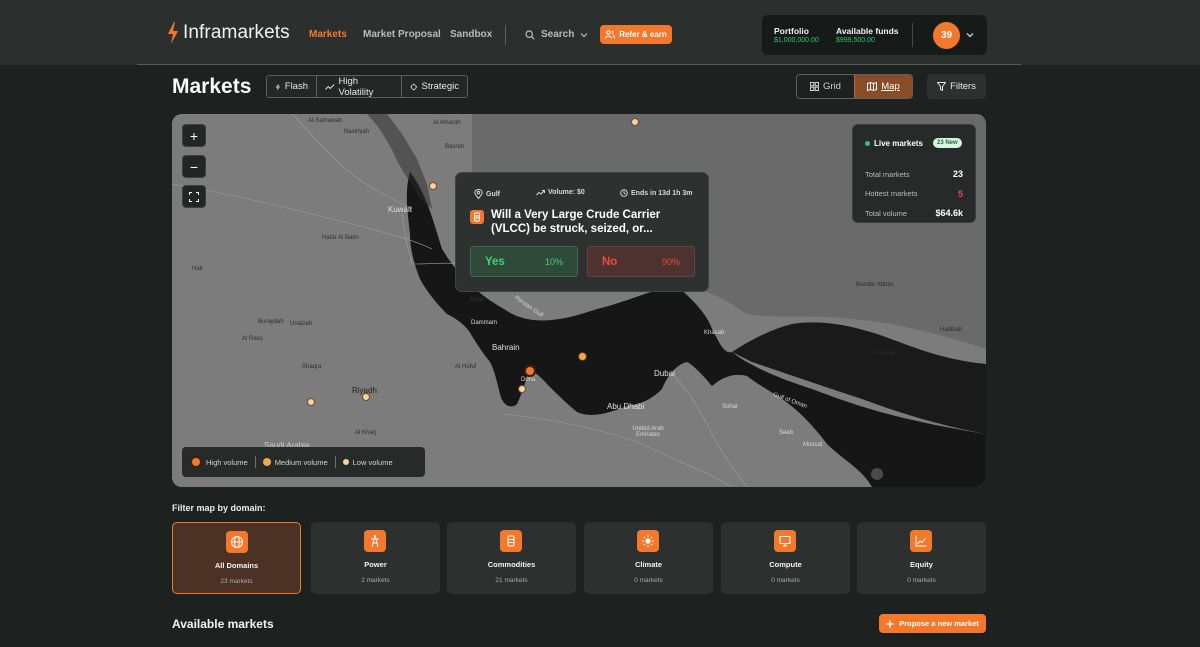 This screenshot has height=647, width=1200. I want to click on map-label: Al-Samawah, so click(325, 121).